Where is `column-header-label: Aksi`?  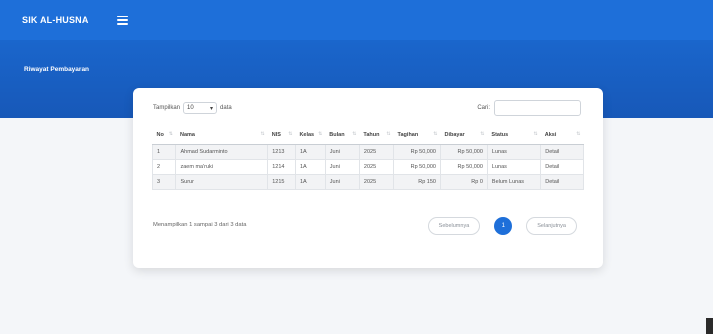
column-header-label: Aksi is located at coordinates (550, 134).